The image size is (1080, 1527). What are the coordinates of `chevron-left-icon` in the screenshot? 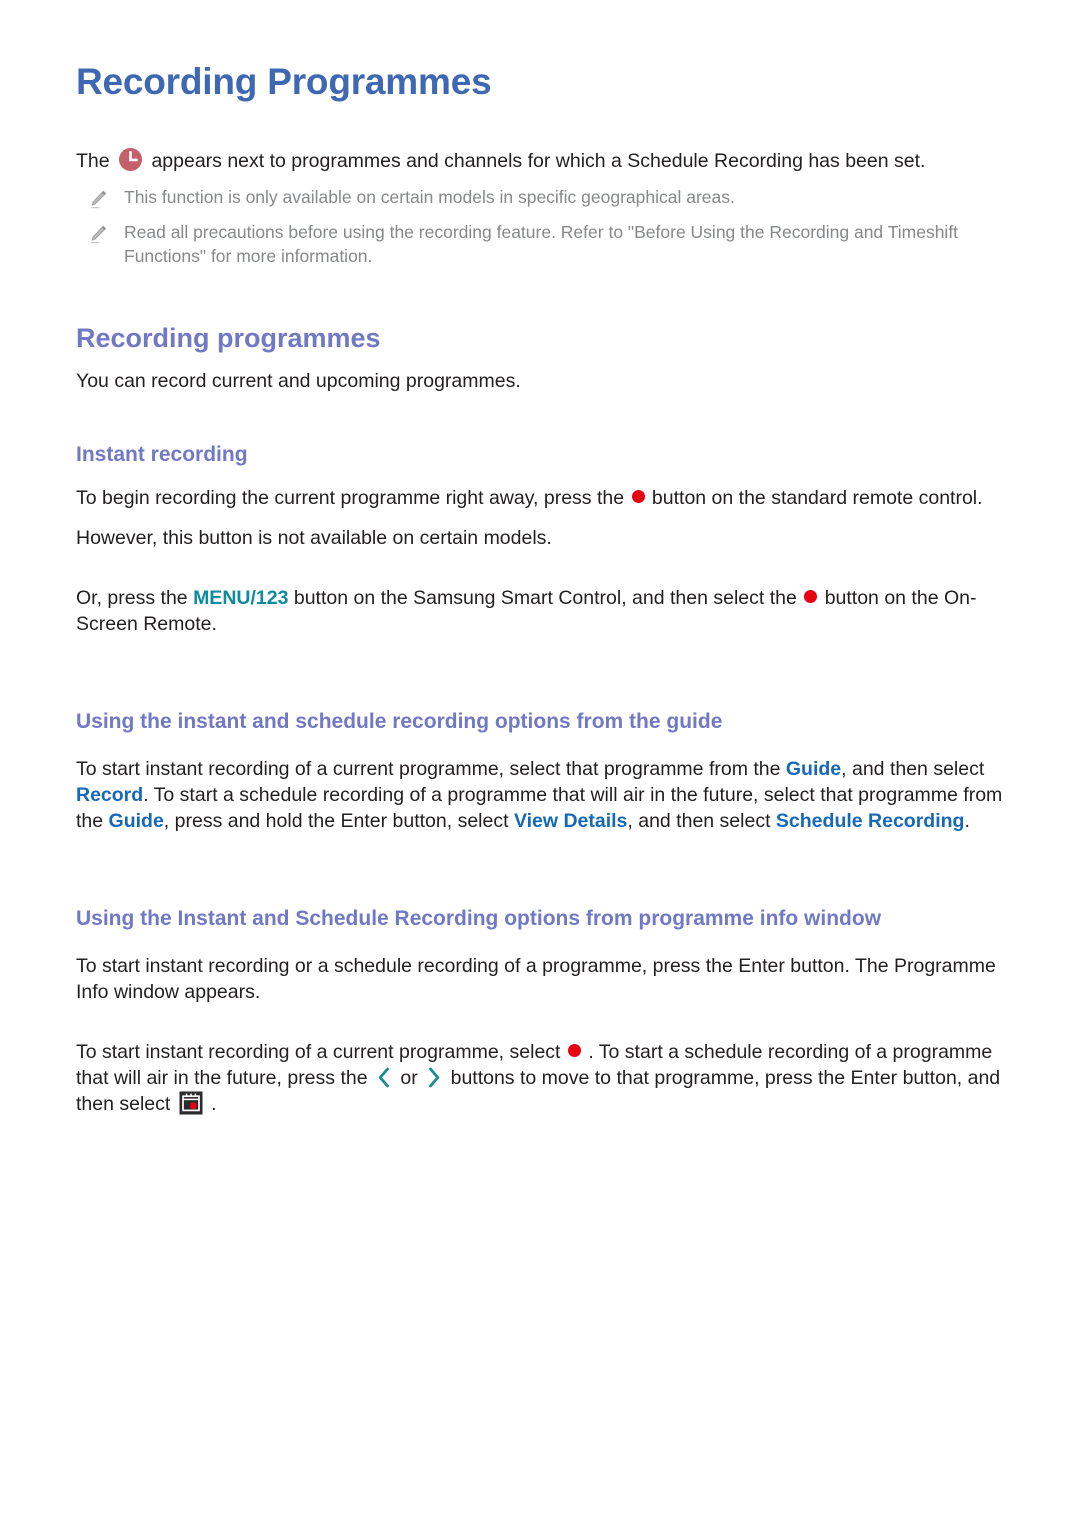 It's located at (384, 1077).